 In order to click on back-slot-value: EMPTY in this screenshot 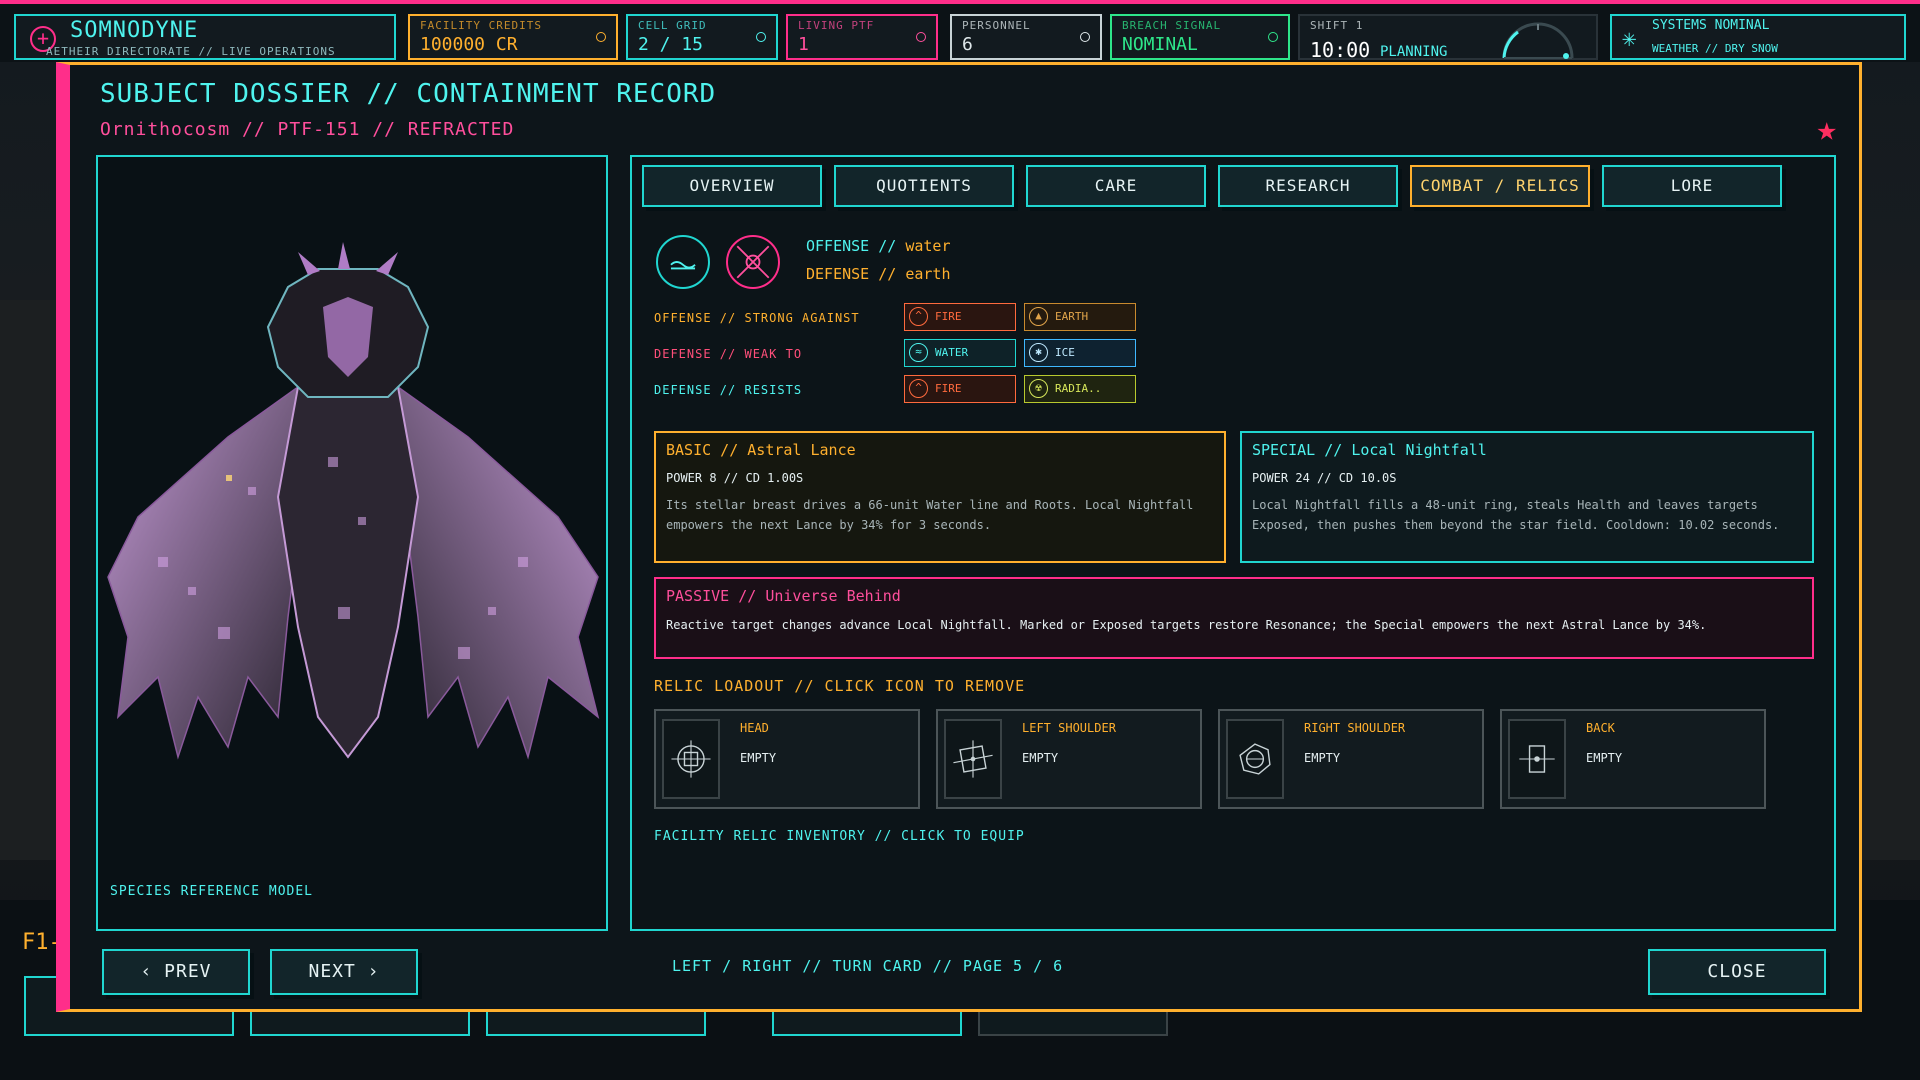, I will do `click(1604, 758)`.